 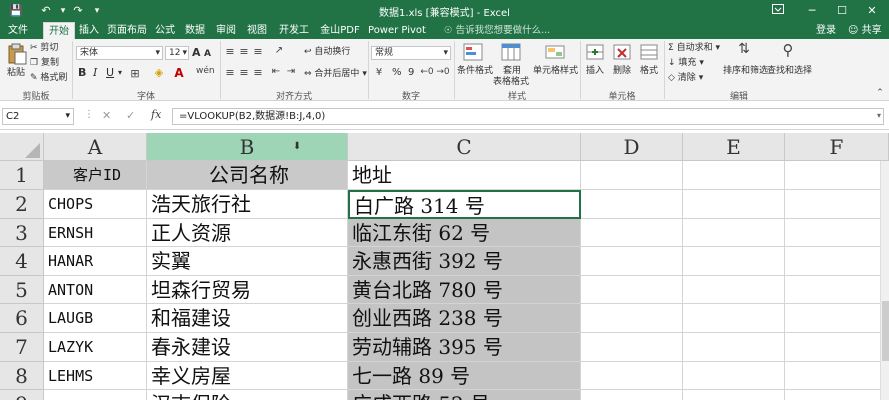 What do you see at coordinates (247, 261) in the screenshot?
I see `cell-b4: 实翼` at bounding box center [247, 261].